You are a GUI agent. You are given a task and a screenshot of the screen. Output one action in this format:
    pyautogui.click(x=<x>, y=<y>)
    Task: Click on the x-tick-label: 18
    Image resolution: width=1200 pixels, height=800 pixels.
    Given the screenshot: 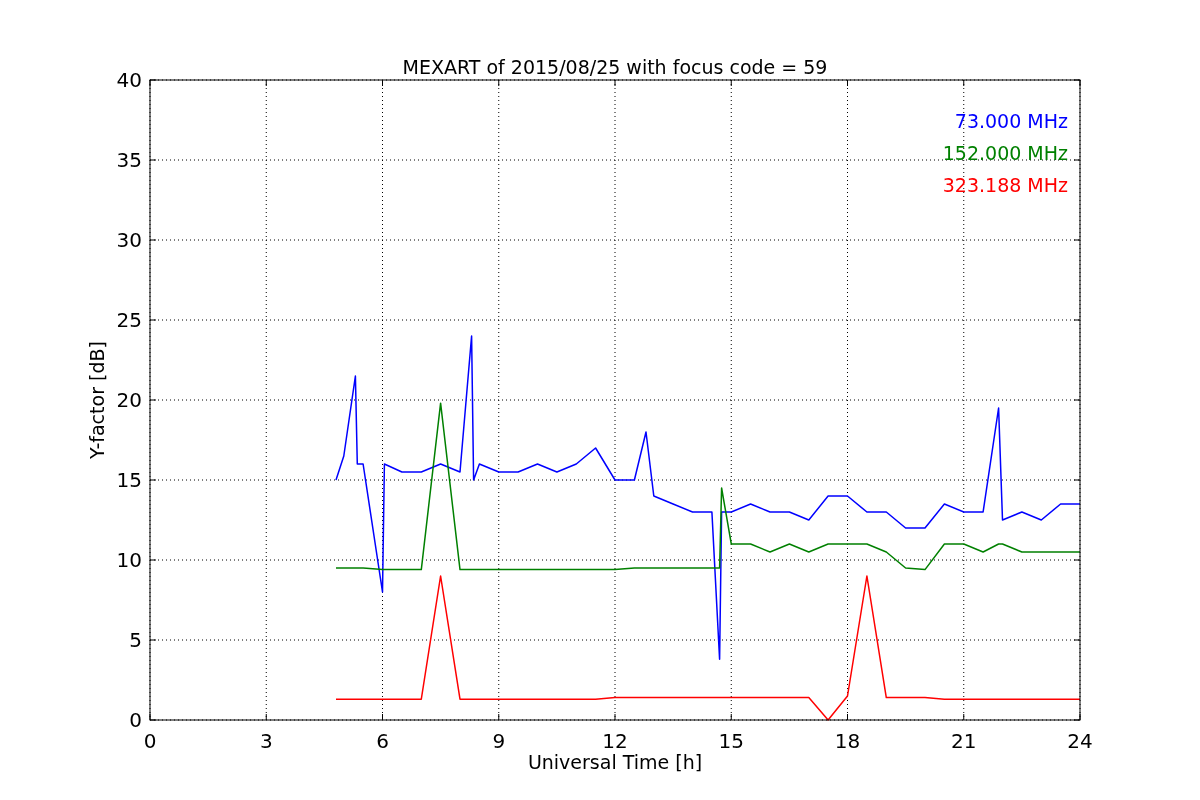 What is the action you would take?
    pyautogui.click(x=847, y=741)
    